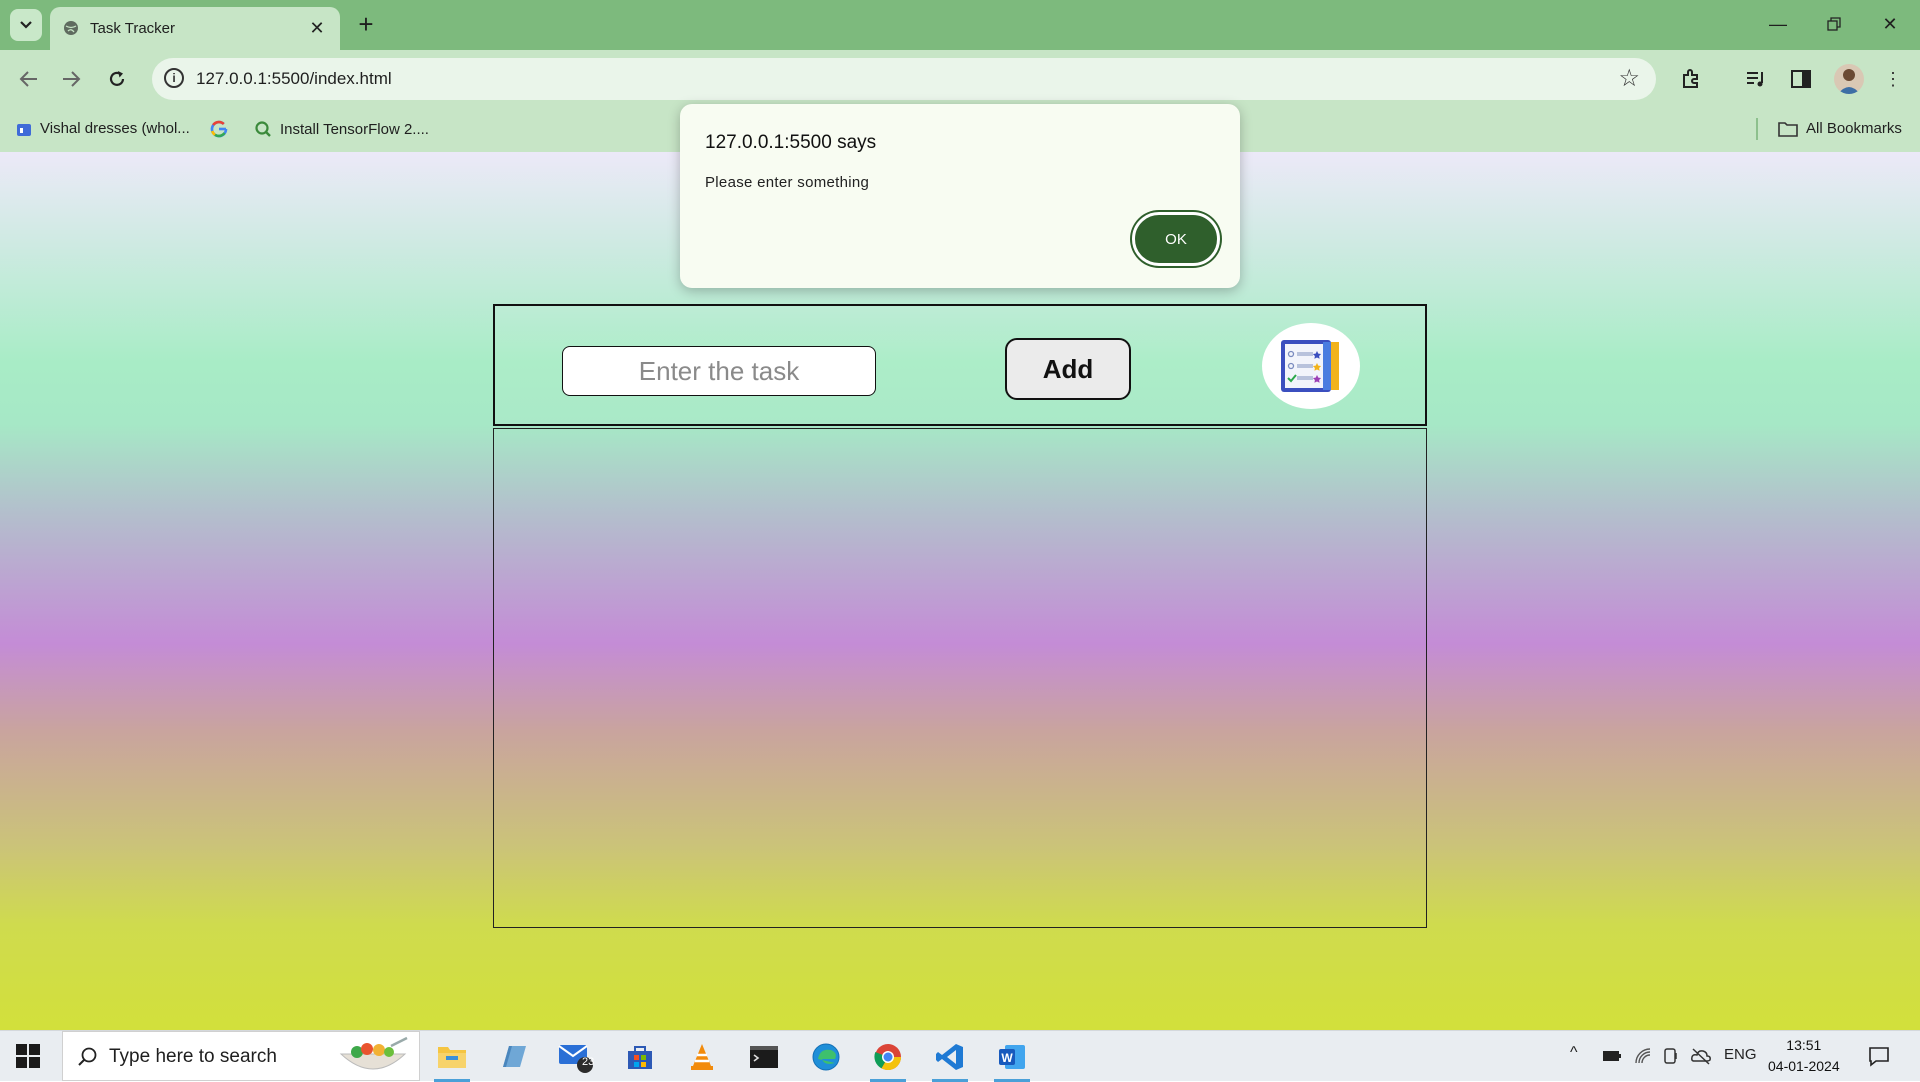 The width and height of the screenshot is (1920, 1082). What do you see at coordinates (133, 28) in the screenshot?
I see `tab-title: Task Tracker` at bounding box center [133, 28].